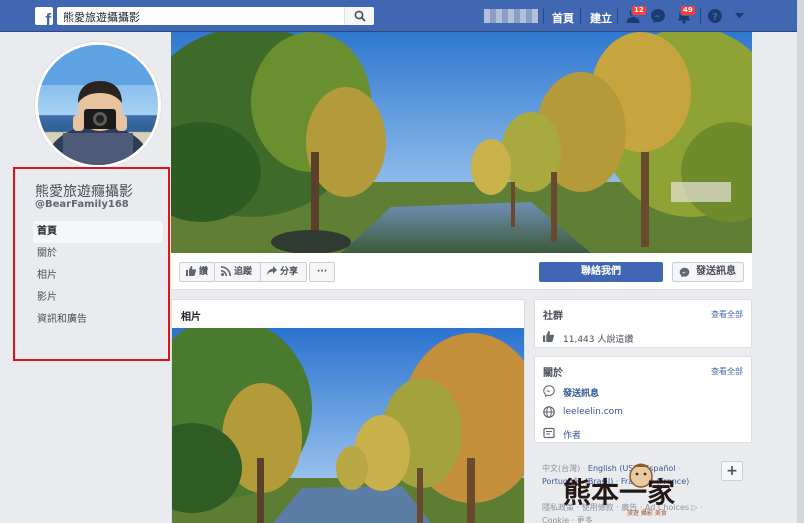 The image size is (804, 523). I want to click on community-card: 社群 查看全部 11,443 人說這讚, so click(643, 323).